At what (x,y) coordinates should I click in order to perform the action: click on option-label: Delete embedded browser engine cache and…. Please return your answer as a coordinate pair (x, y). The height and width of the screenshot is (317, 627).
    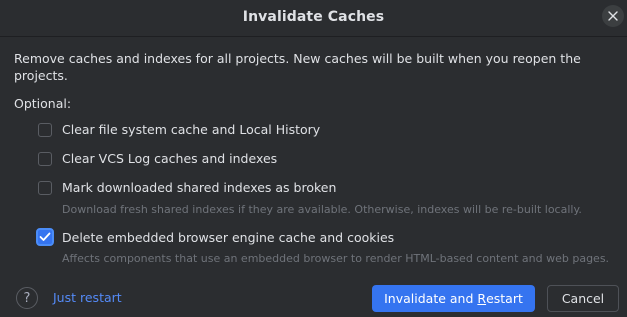
    Looking at the image, I should click on (228, 237).